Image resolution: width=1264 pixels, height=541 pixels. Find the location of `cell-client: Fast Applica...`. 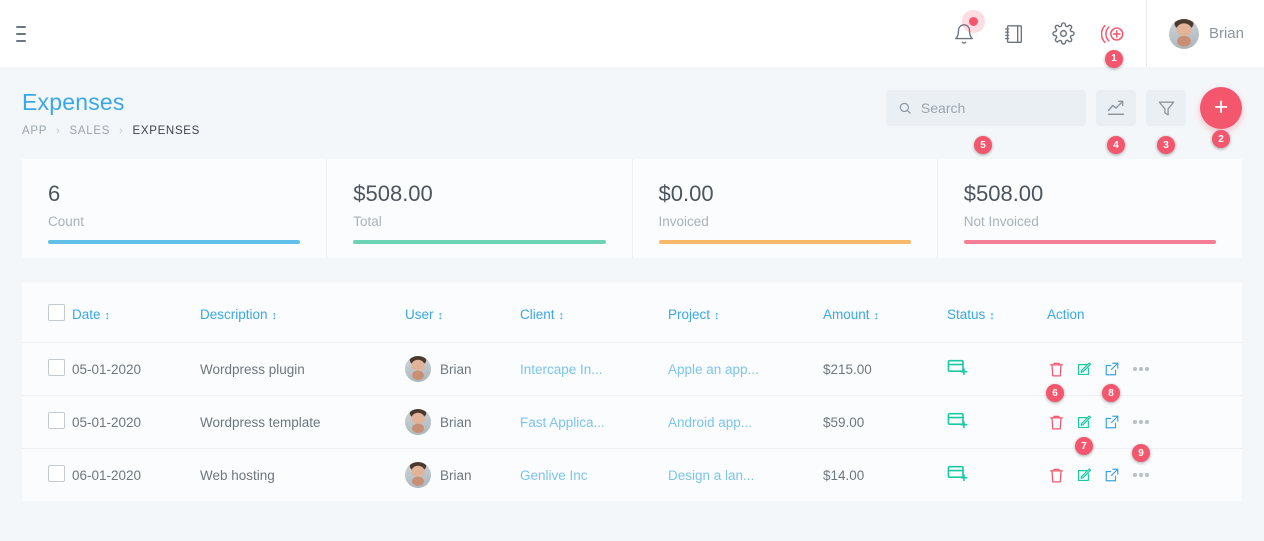

cell-client: Fast Applica... is located at coordinates (594, 422).